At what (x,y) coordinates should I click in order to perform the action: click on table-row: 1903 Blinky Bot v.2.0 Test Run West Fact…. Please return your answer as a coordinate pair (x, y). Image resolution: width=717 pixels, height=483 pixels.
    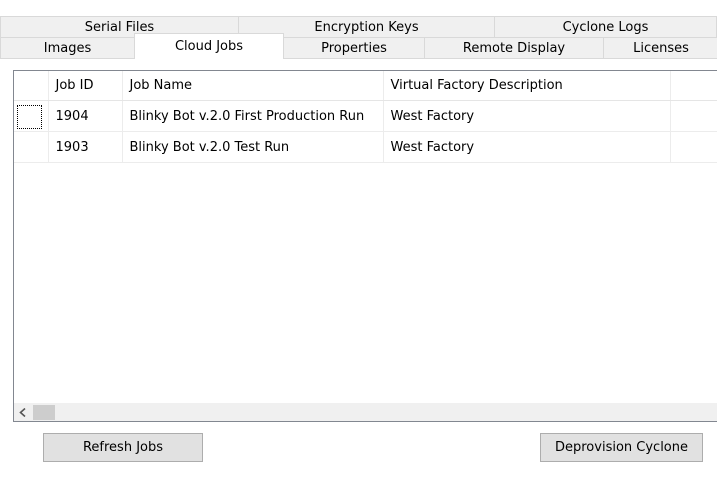
    Looking at the image, I should click on (365, 147).